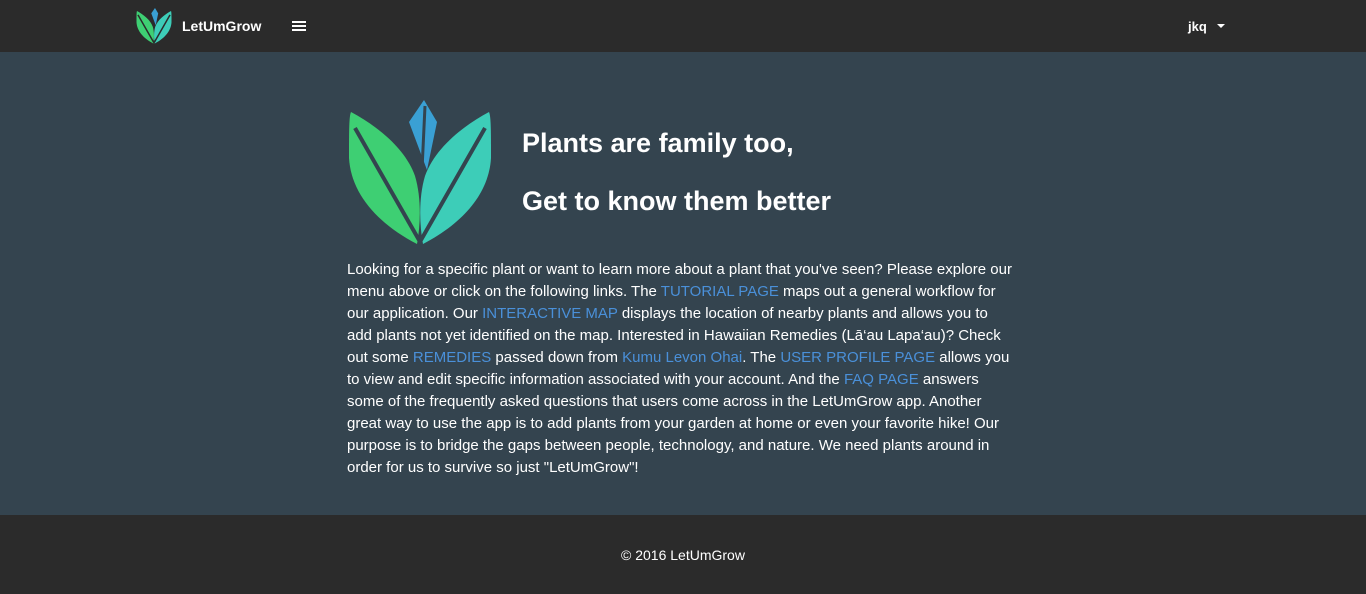 This screenshot has width=1366, height=594. I want to click on caret-down-icon, so click(1220, 26).